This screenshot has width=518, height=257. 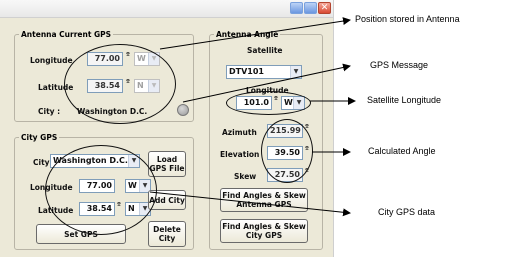 I want to click on minimize-icon, so click(x=296, y=8).